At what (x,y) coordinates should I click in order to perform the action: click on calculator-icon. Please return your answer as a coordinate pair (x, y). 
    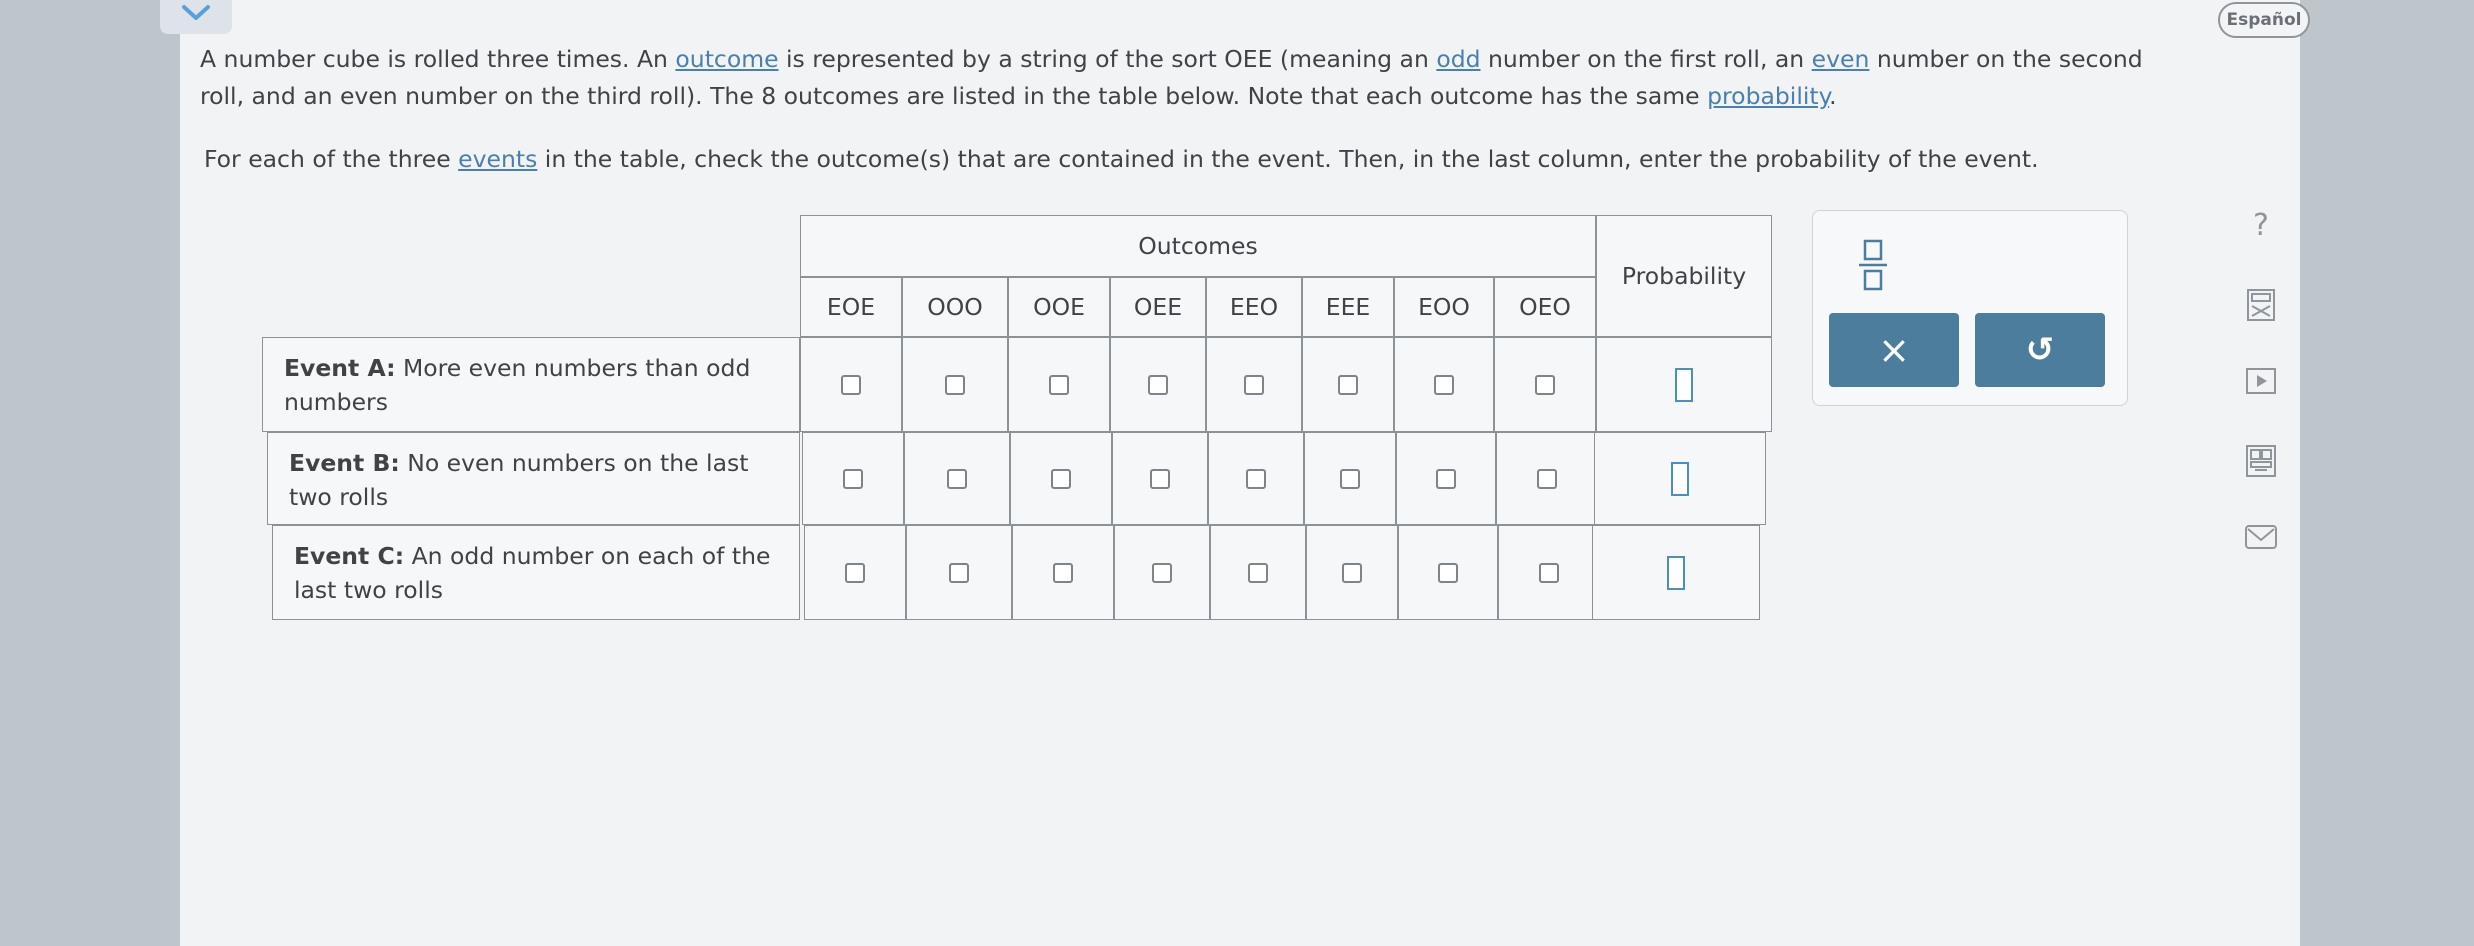
    Looking at the image, I should click on (2261, 305).